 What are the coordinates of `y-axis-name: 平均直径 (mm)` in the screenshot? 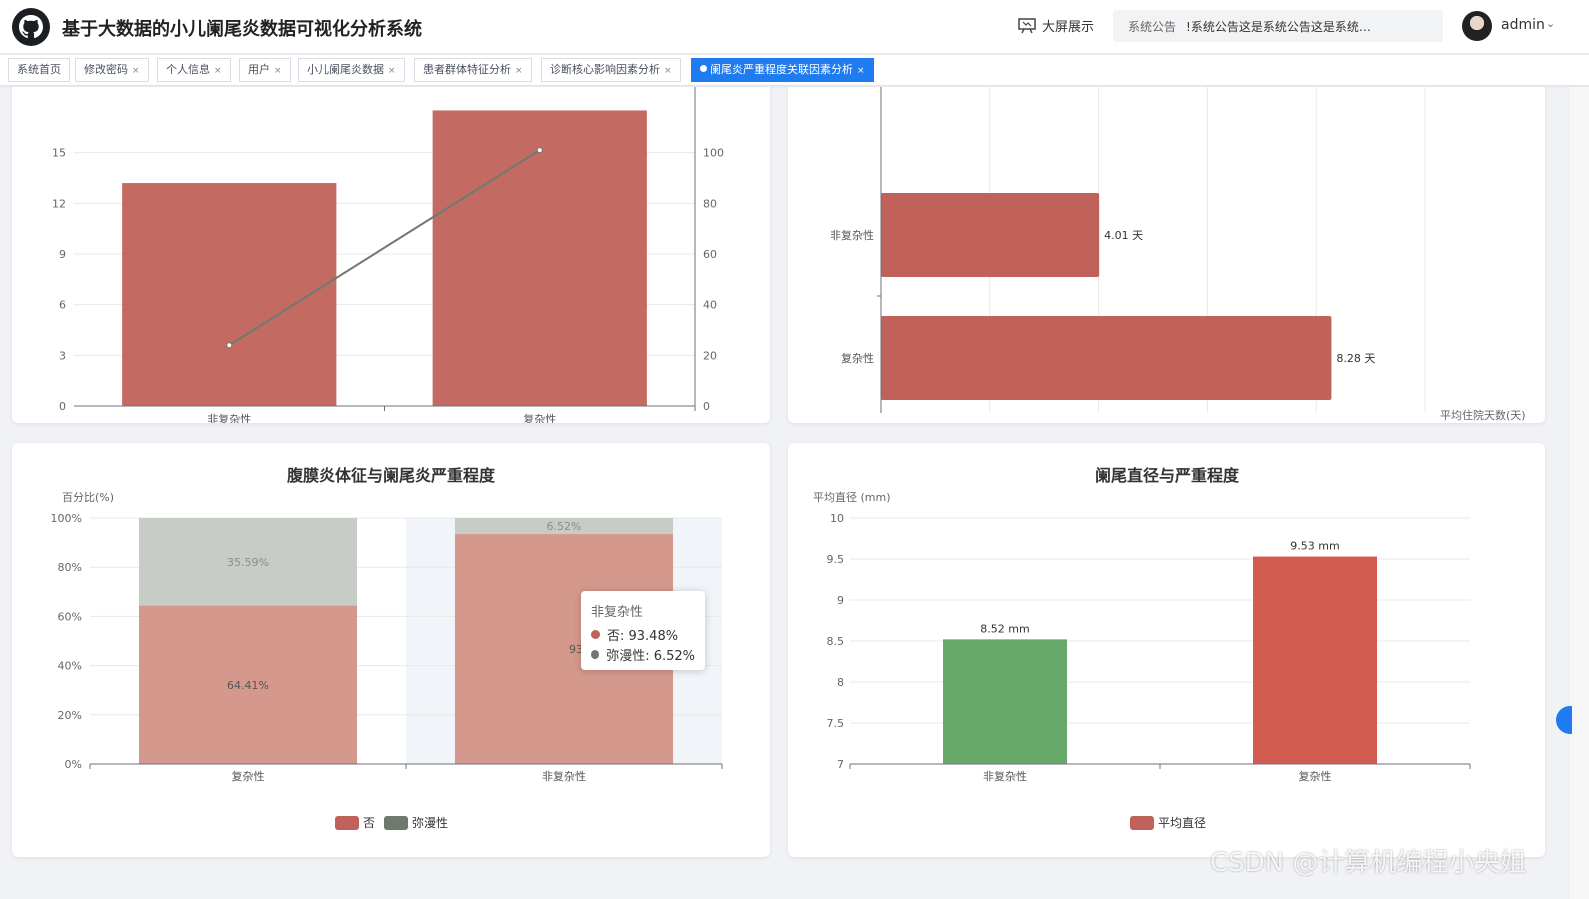 It's located at (852, 497).